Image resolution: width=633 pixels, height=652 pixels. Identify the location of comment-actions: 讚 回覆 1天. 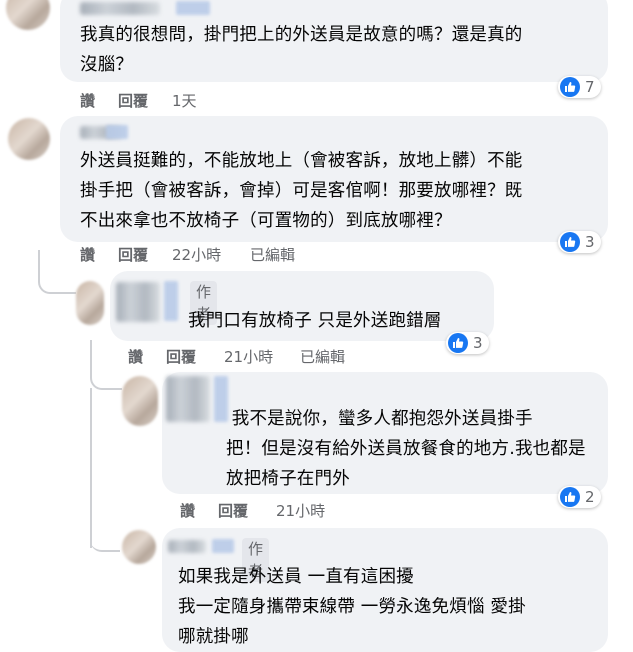
(160, 100).